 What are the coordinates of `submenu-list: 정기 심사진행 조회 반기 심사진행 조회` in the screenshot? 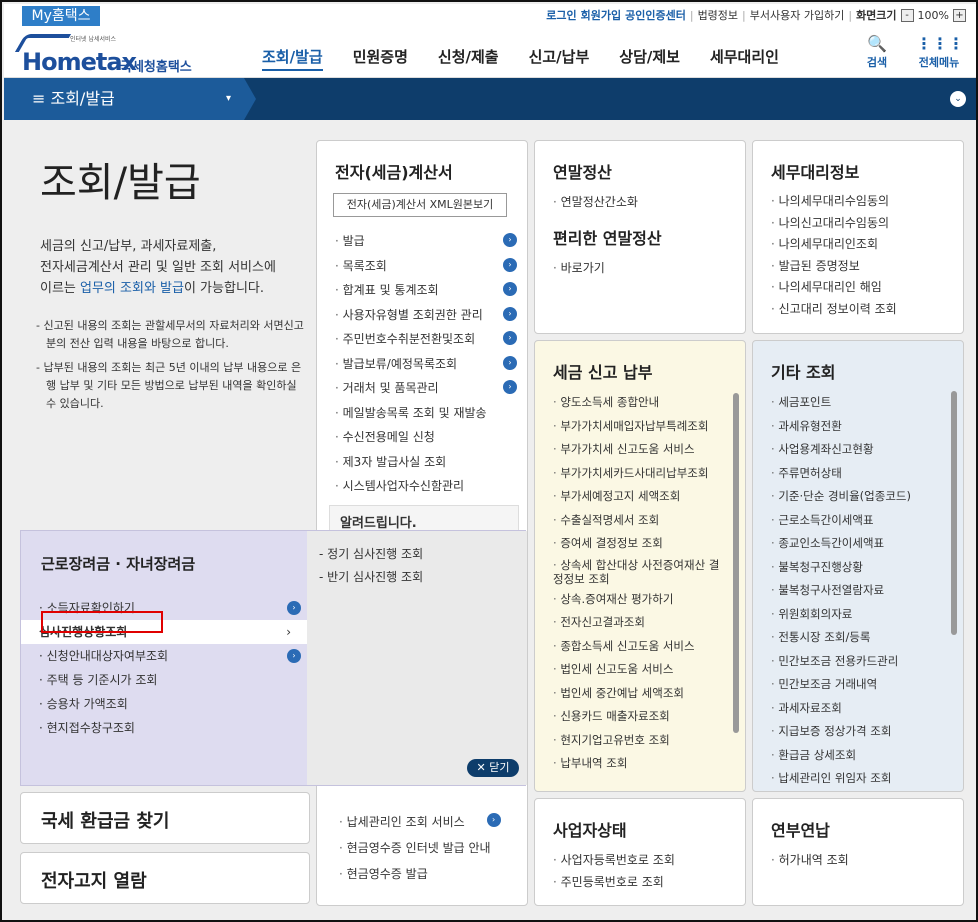 It's located at (423, 566).